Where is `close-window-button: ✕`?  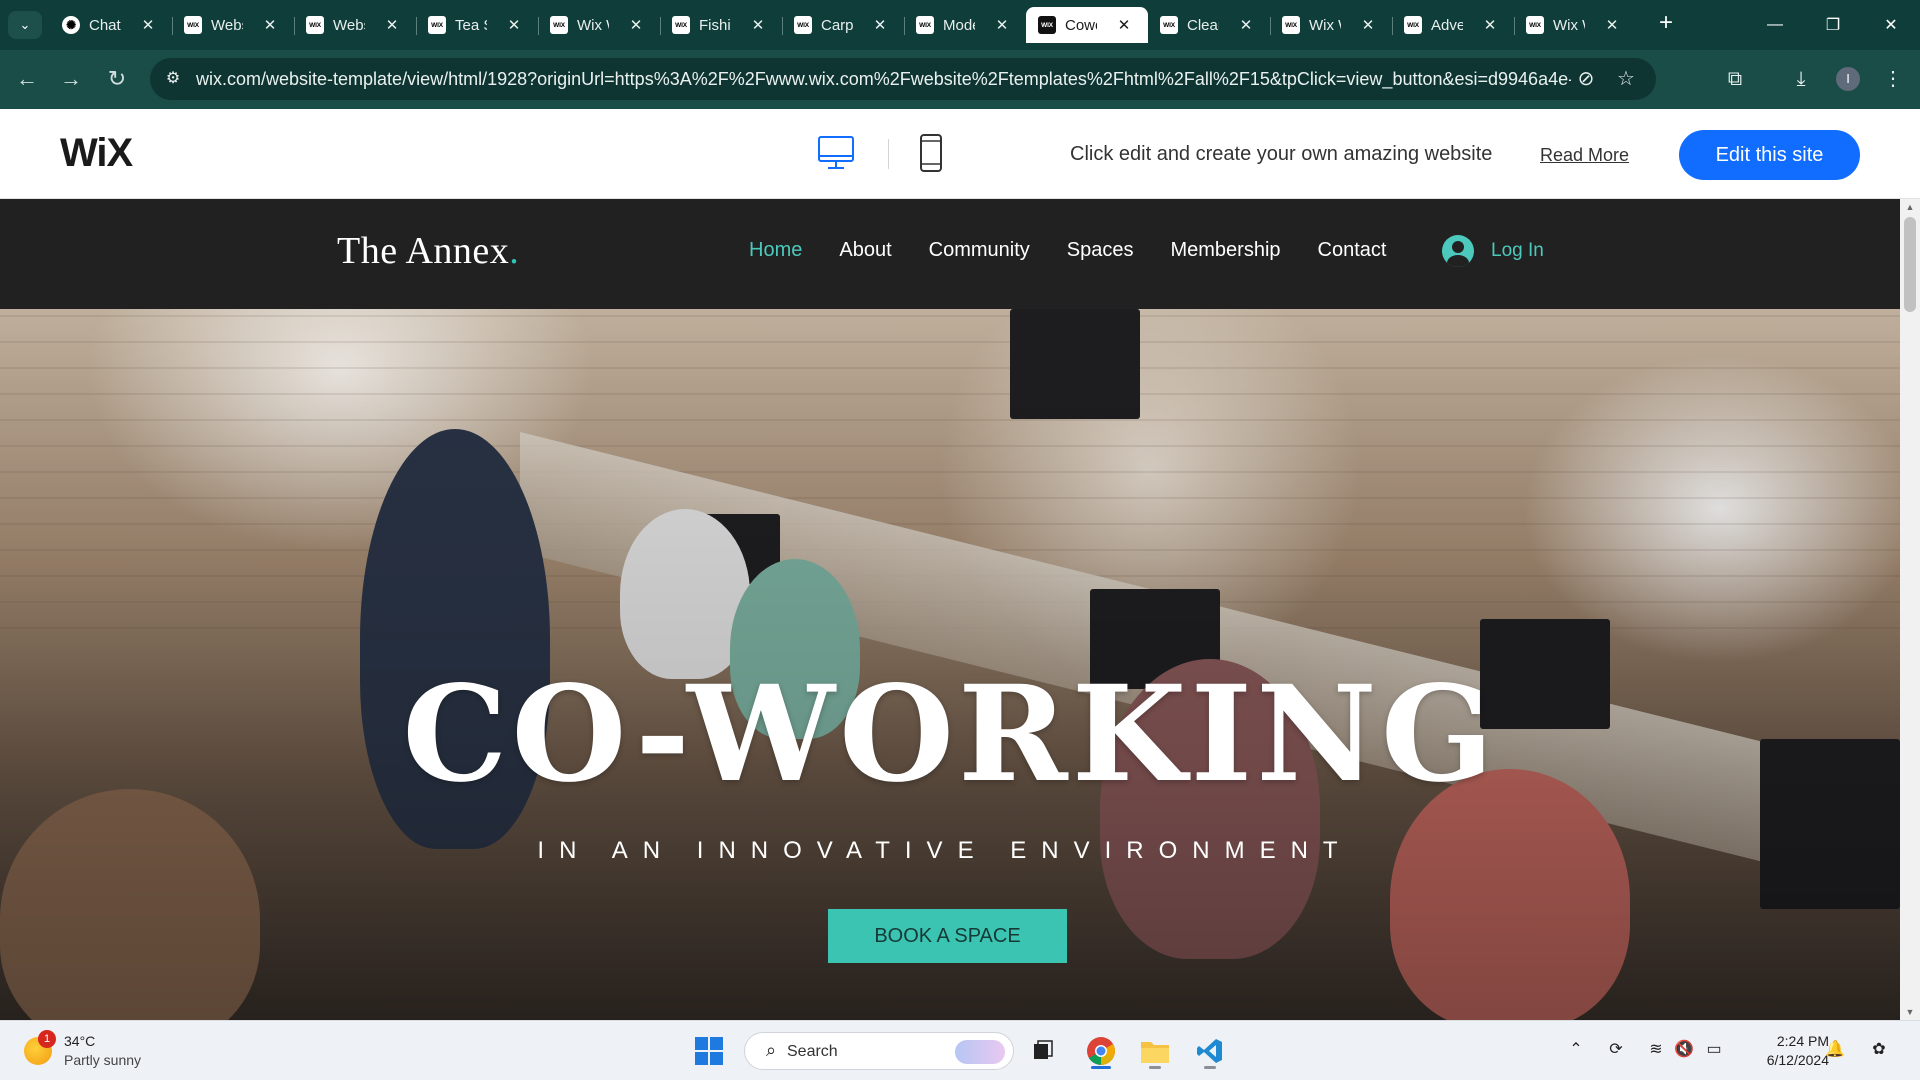 close-window-button: ✕ is located at coordinates (1891, 25).